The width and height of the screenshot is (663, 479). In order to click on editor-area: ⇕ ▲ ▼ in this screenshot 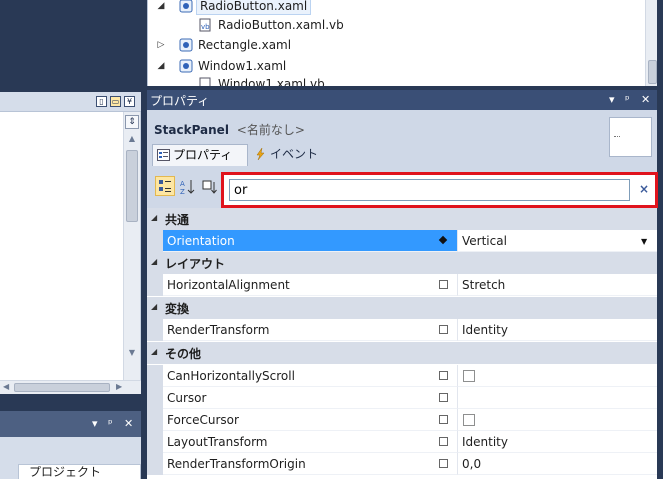, I will do `click(70, 246)`.